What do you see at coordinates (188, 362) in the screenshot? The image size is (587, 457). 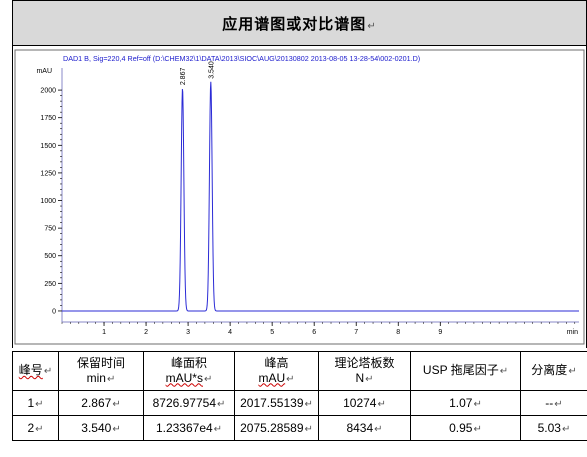 I see `table-header-label: 峰面积` at bounding box center [188, 362].